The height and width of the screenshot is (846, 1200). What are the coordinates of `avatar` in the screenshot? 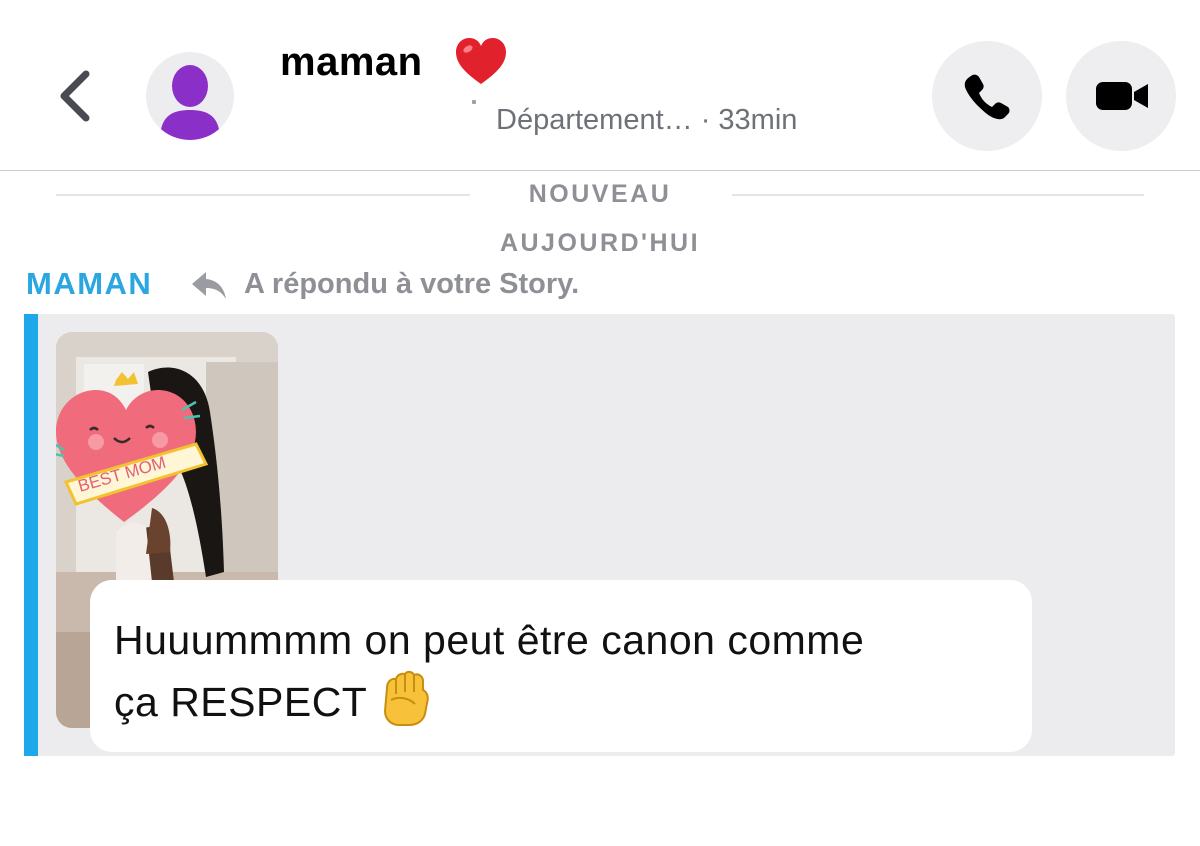 It's located at (190, 96).